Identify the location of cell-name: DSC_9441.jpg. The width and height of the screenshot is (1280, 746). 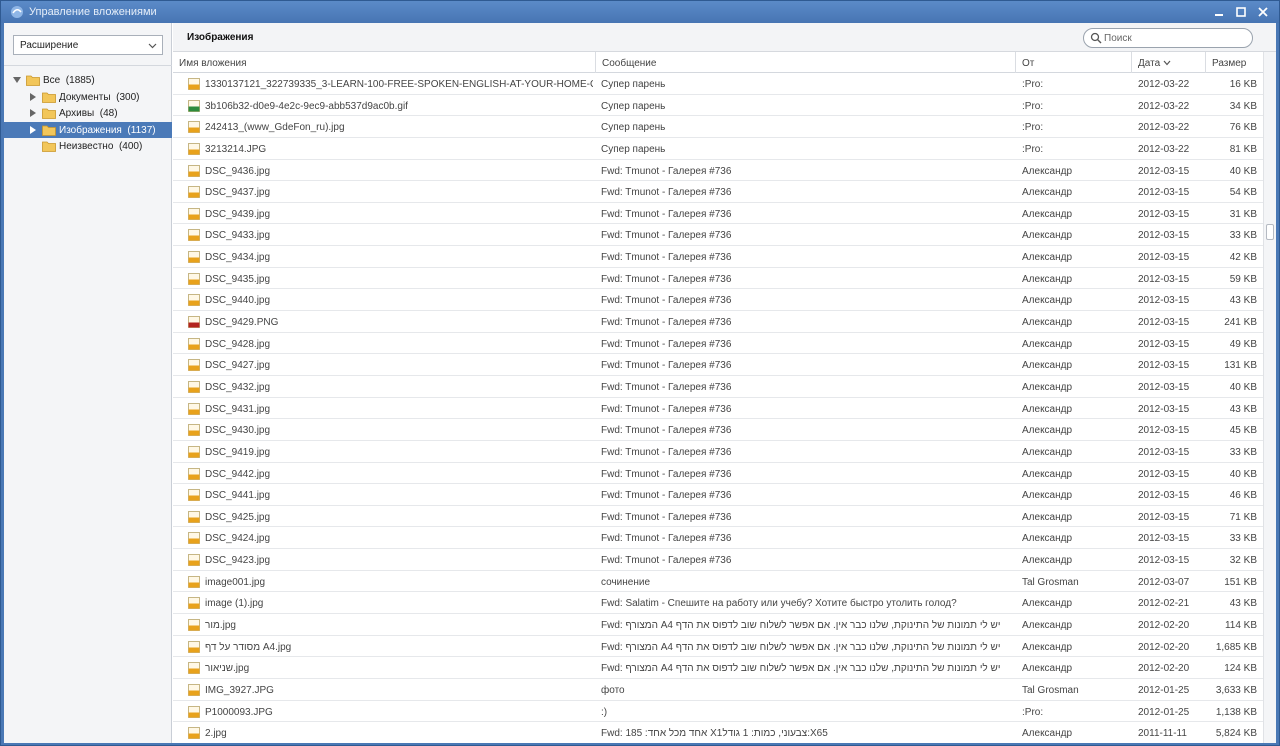
(238, 496).